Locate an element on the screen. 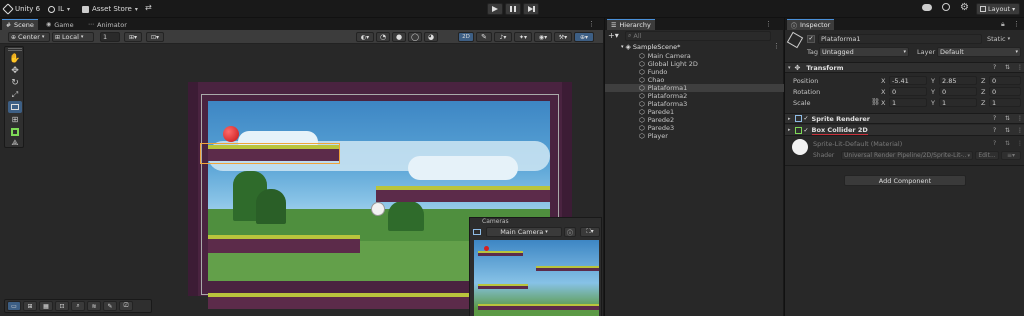 This screenshot has width=1024, height=316. scale-tool-icon: ⤢ is located at coordinates (15, 95).